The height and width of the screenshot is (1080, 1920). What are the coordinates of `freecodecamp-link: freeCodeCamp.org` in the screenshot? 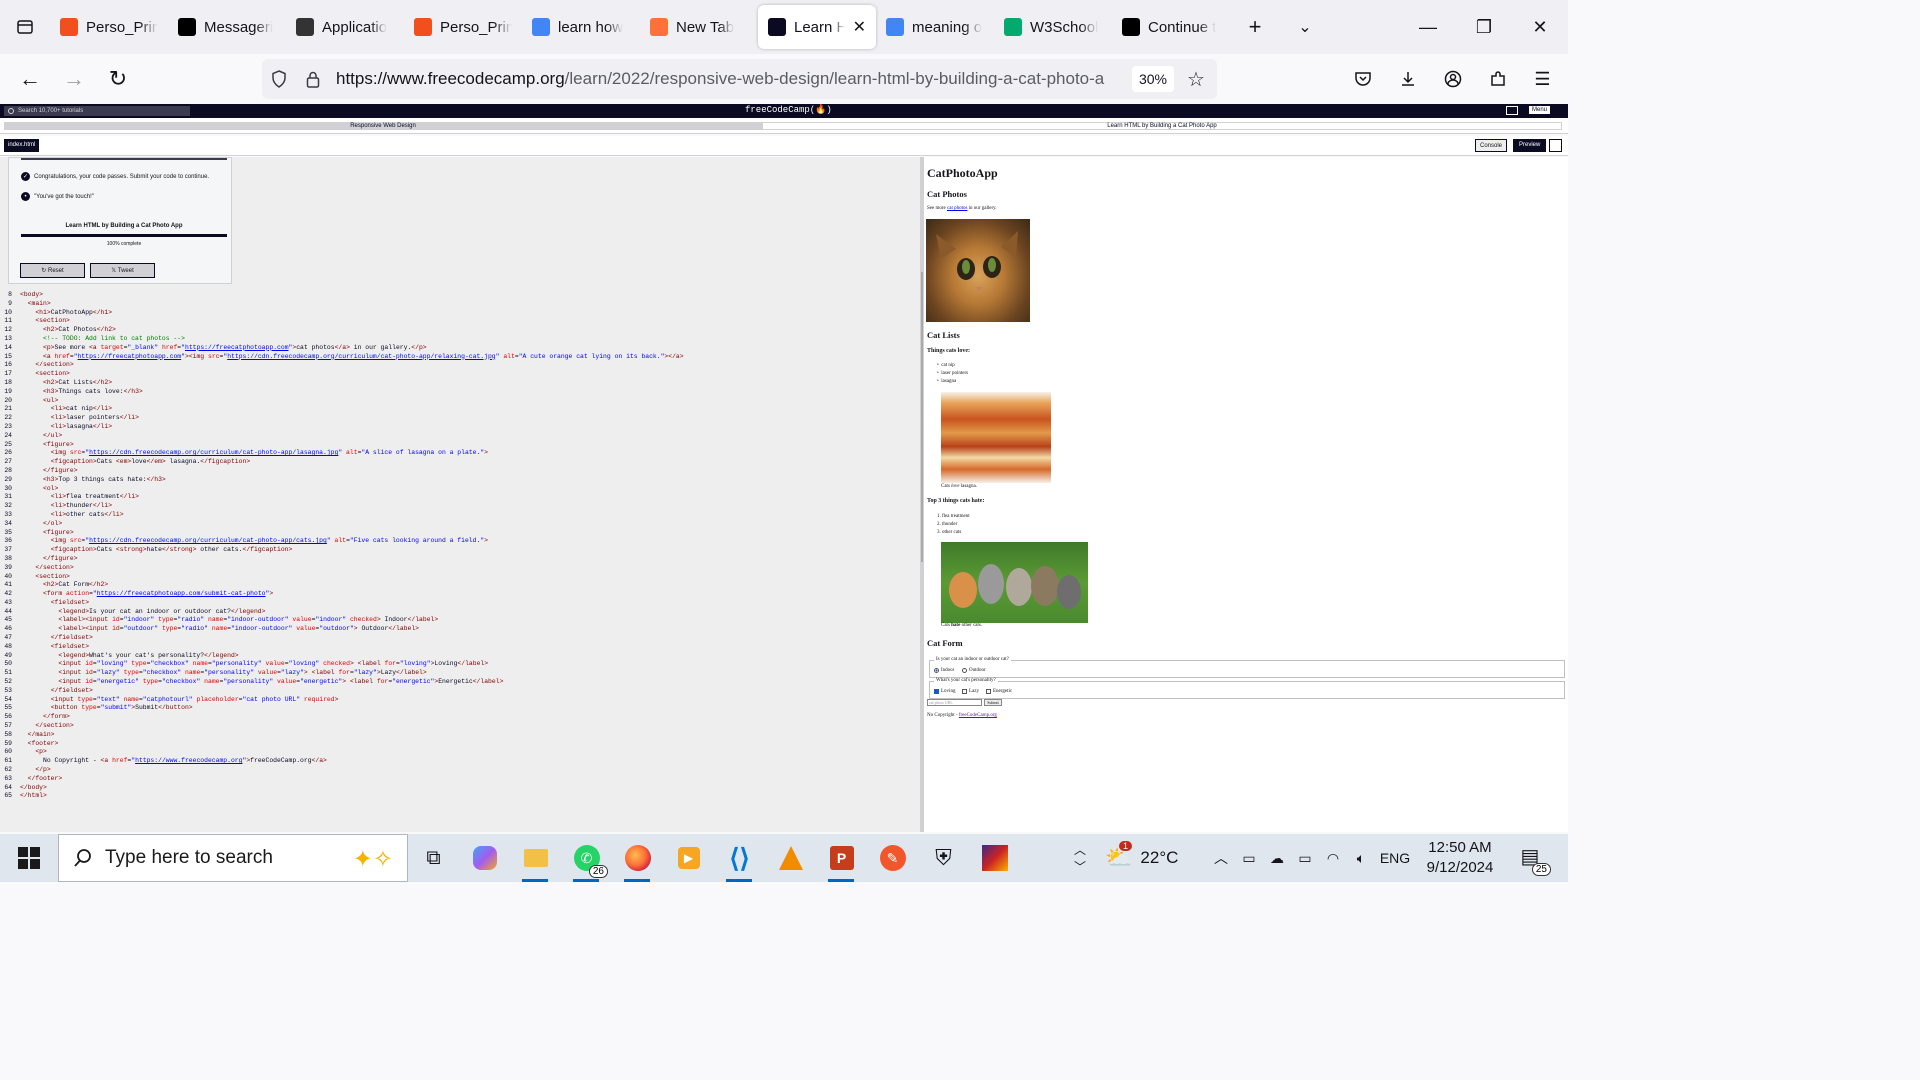 It's located at (978, 715).